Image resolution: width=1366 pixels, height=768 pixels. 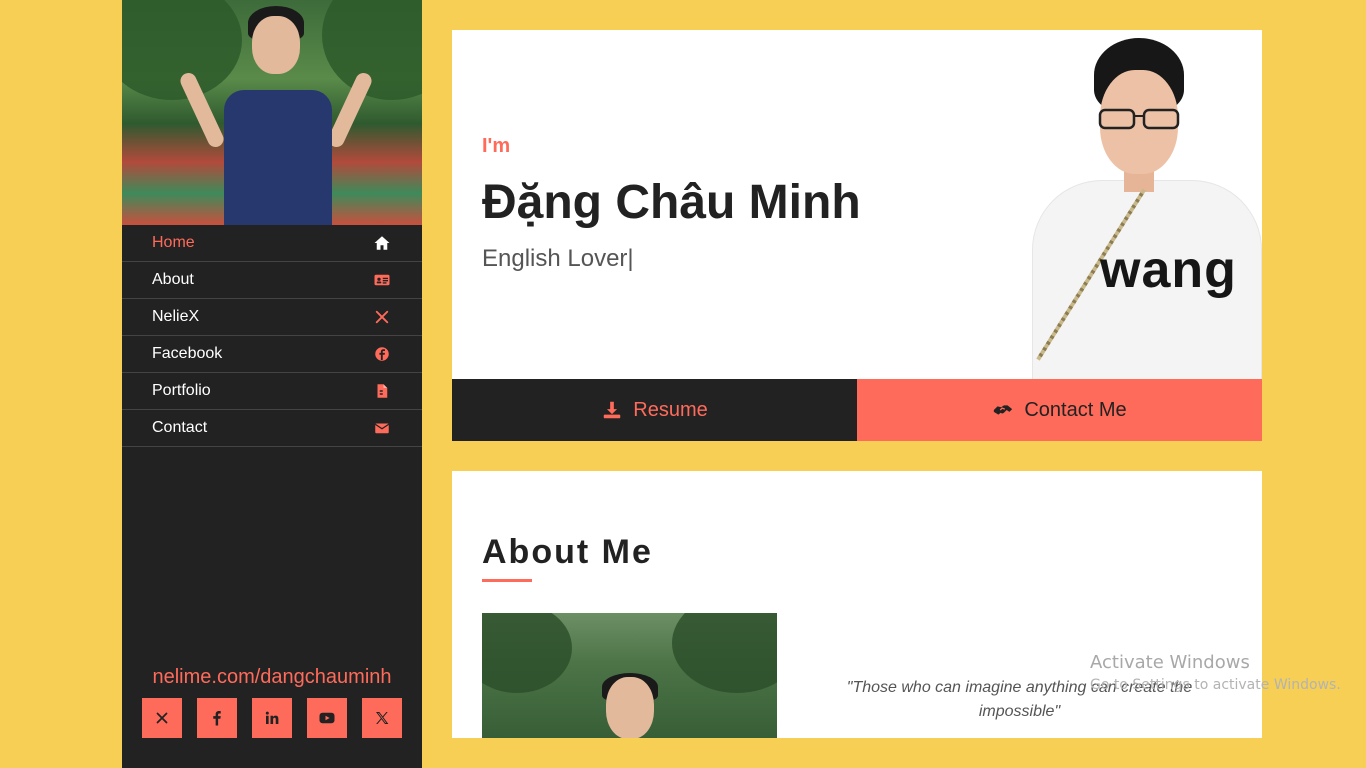 What do you see at coordinates (272, 354) in the screenshot?
I see `sidebar-item-facebook: Facebook` at bounding box center [272, 354].